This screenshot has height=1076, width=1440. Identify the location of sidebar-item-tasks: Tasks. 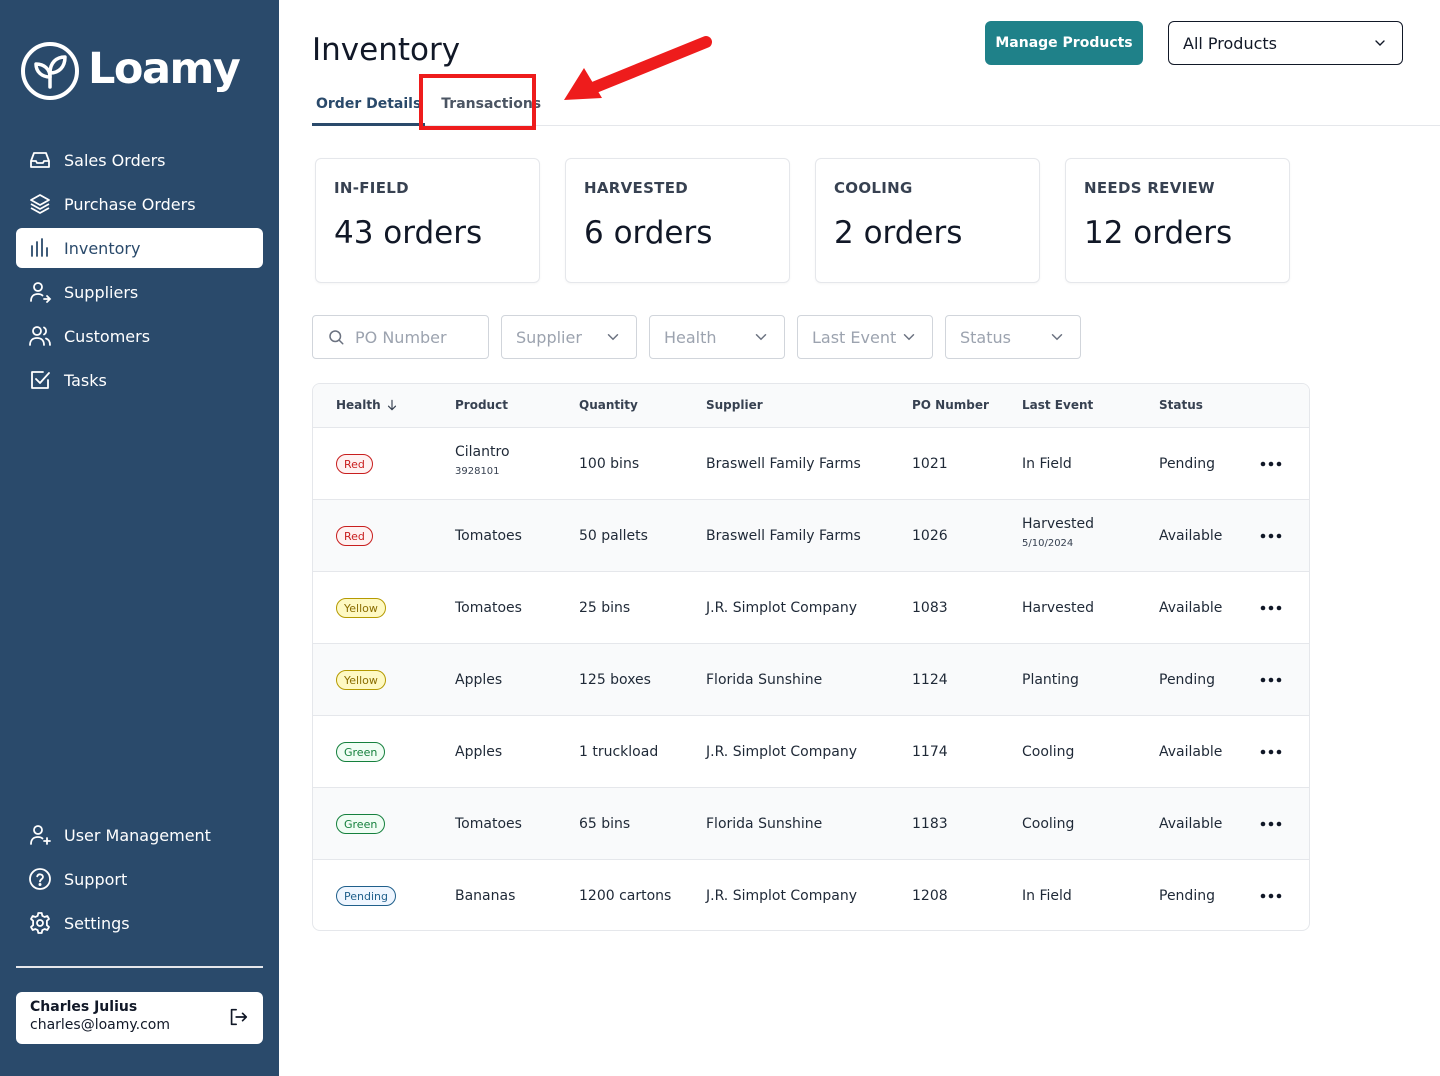
(139, 380).